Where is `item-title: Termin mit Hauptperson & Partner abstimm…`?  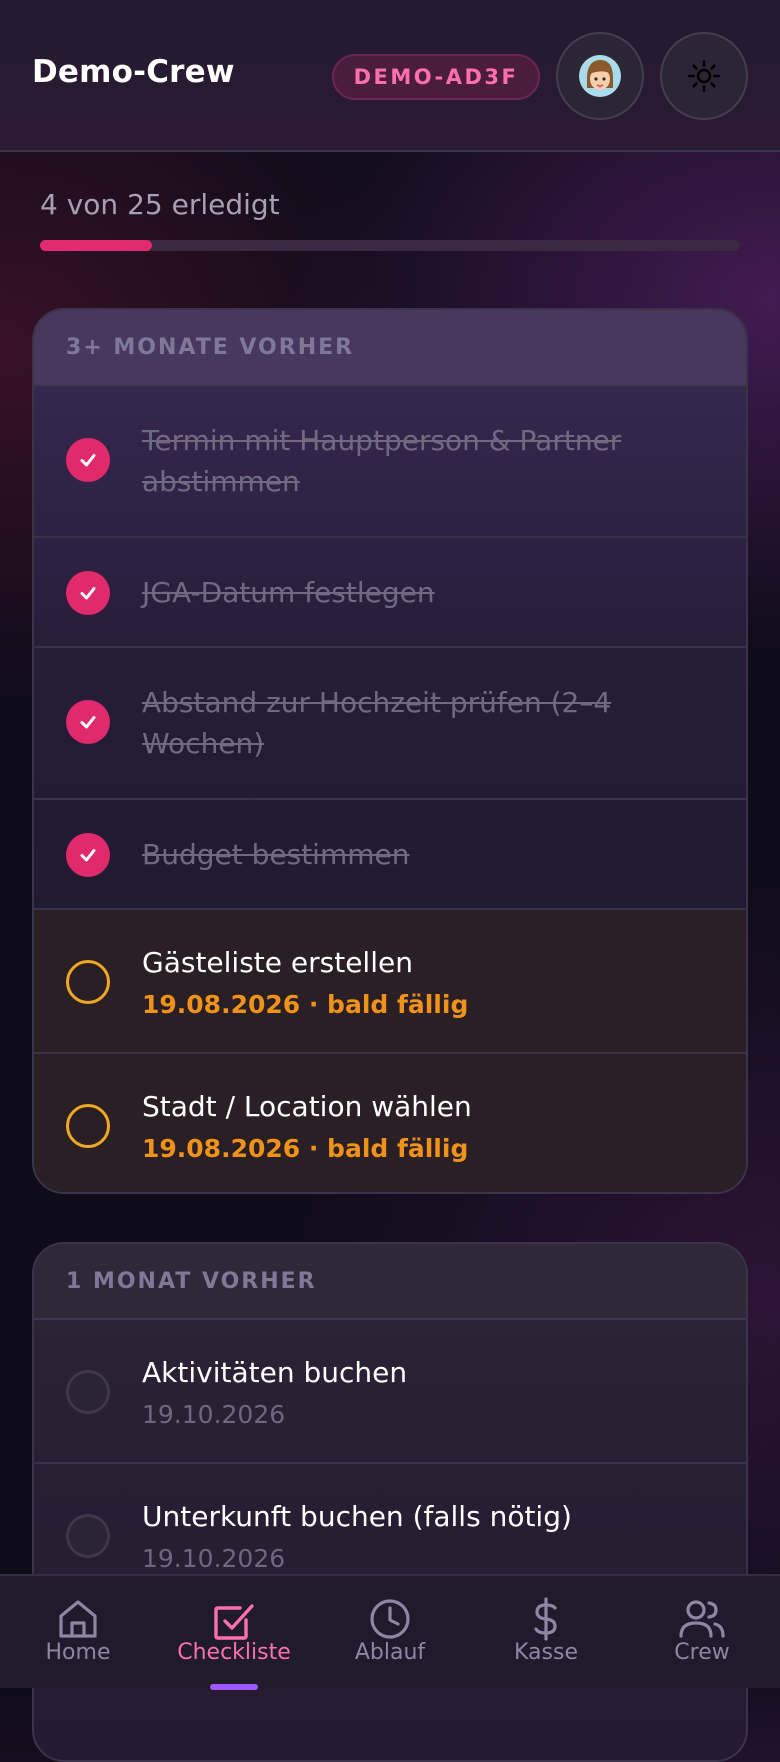 item-title: Termin mit Hauptperson & Partner abstimm… is located at coordinates (382, 461).